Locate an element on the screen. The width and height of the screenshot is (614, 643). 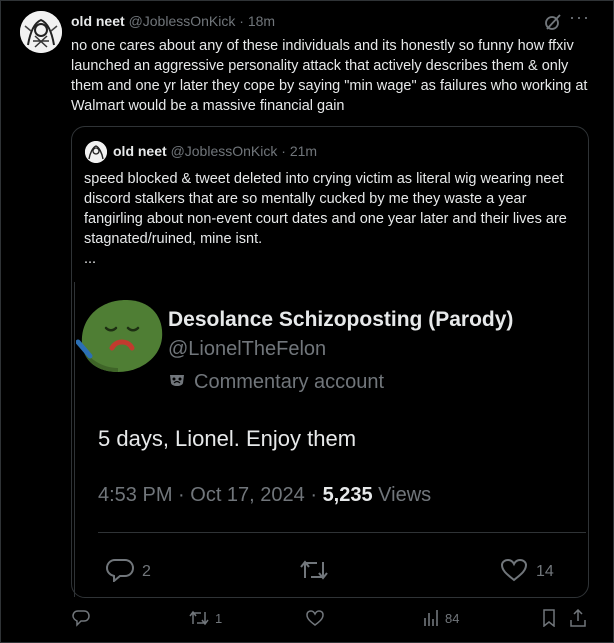
embed-views-label: Views is located at coordinates (402, 495).